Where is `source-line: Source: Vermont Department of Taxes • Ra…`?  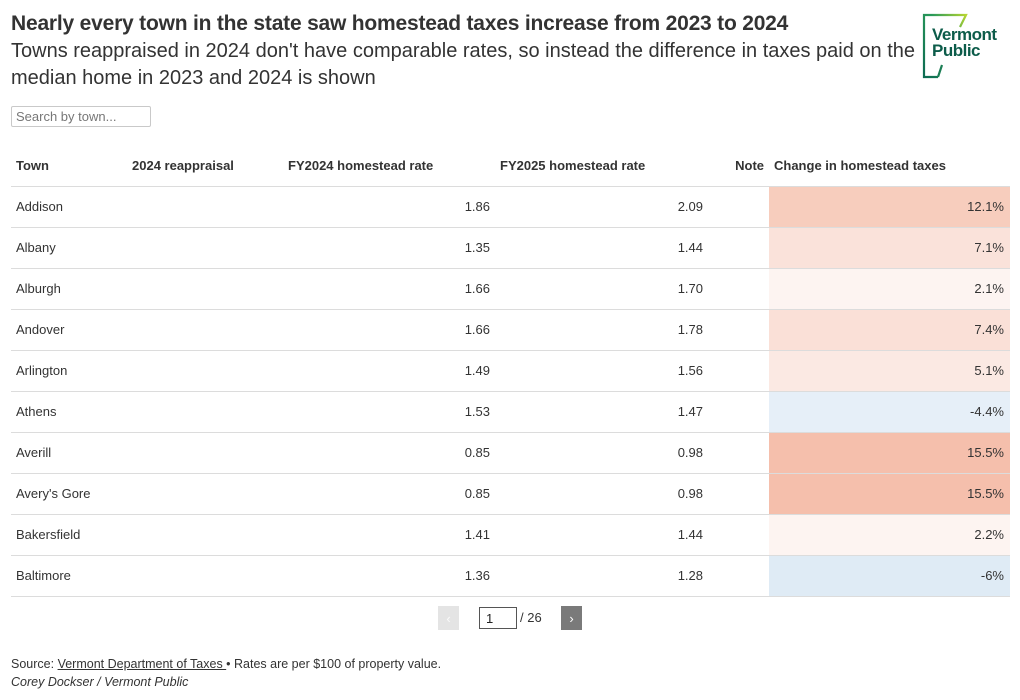 source-line: Source: Vermont Department of Taxes • Ra… is located at coordinates (226, 664).